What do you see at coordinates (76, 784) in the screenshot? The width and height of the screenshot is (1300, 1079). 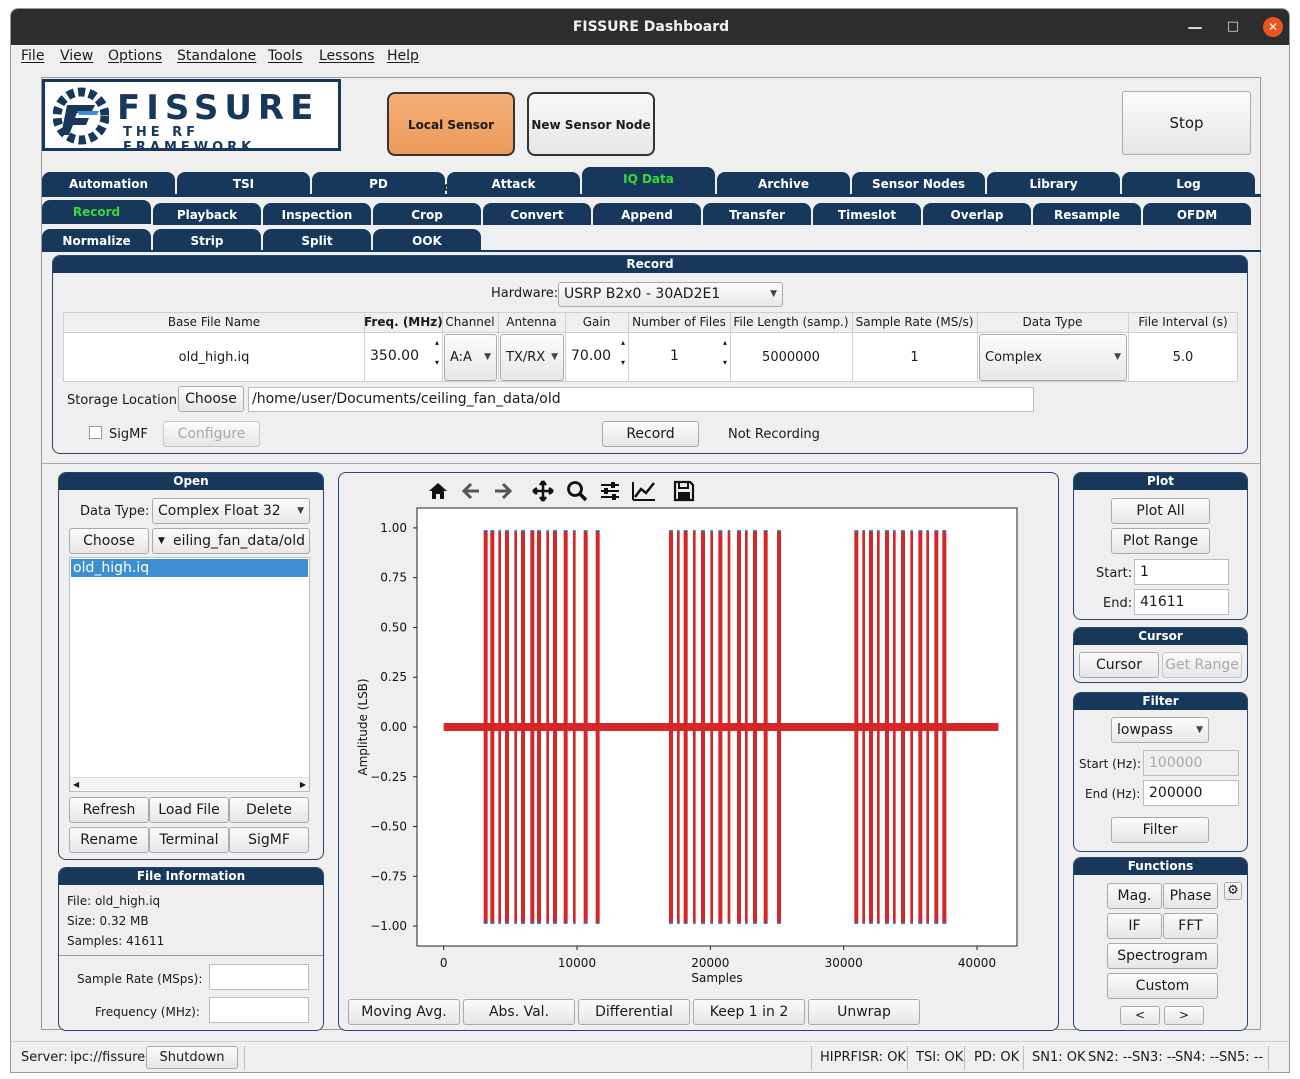 I see `scroll-left-icon: ◀` at bounding box center [76, 784].